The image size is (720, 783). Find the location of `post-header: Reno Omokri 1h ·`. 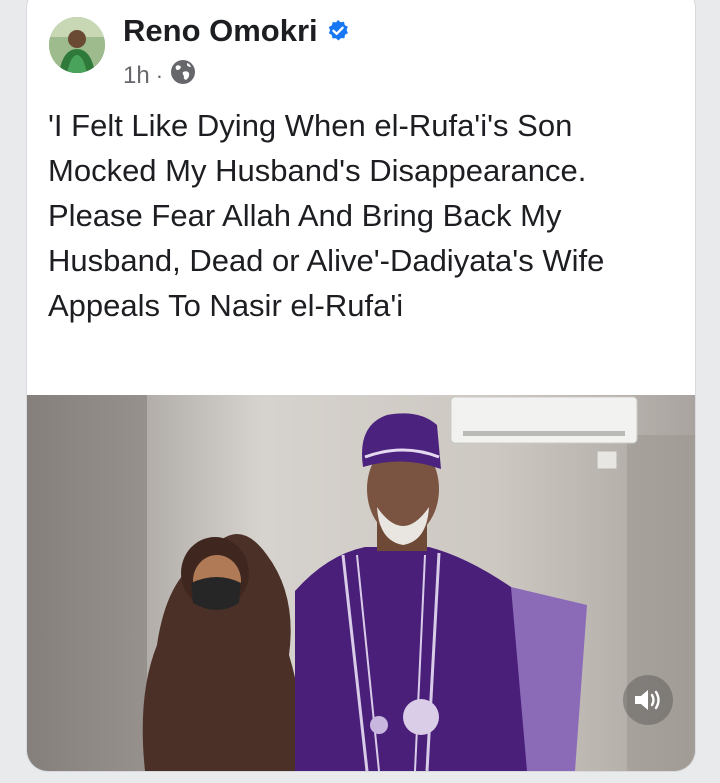

post-header: Reno Omokri 1h · is located at coordinates (361, 44).